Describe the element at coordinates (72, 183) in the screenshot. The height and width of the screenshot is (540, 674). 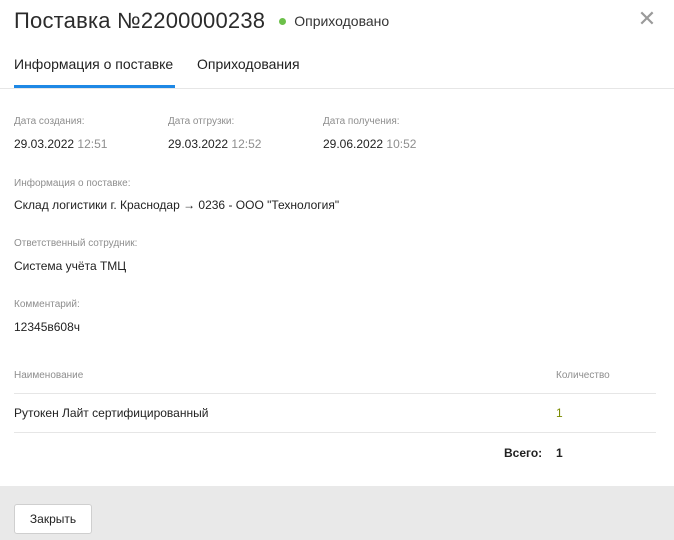
I see `info-label: Информация о поставке:` at that location.